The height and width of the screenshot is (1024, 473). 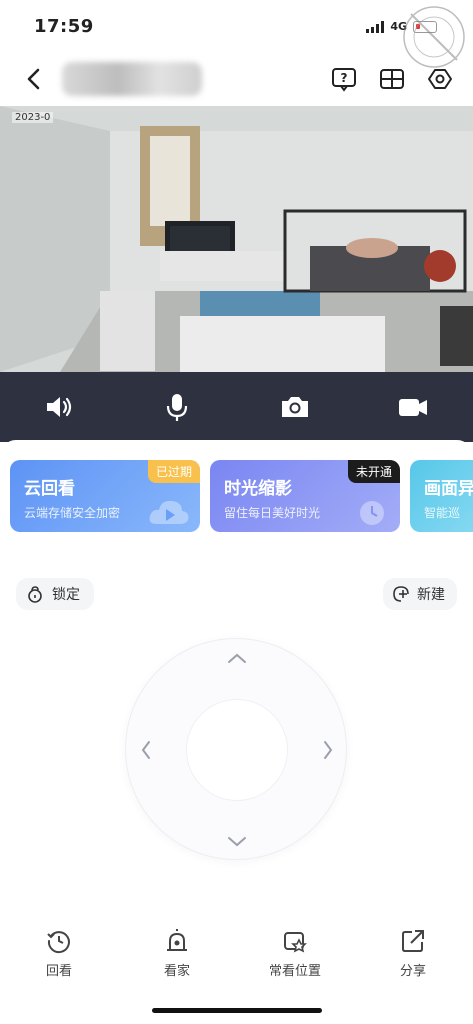 I want to click on home-indicator, so click(x=237, y=1010).